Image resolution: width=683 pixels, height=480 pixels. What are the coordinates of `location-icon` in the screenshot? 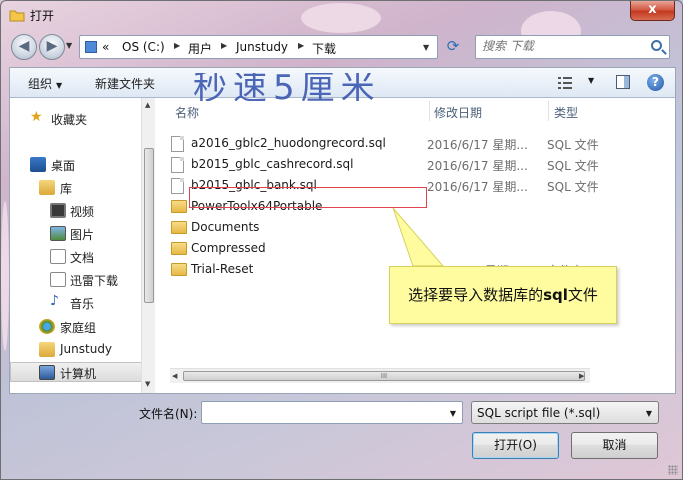 It's located at (91, 47).